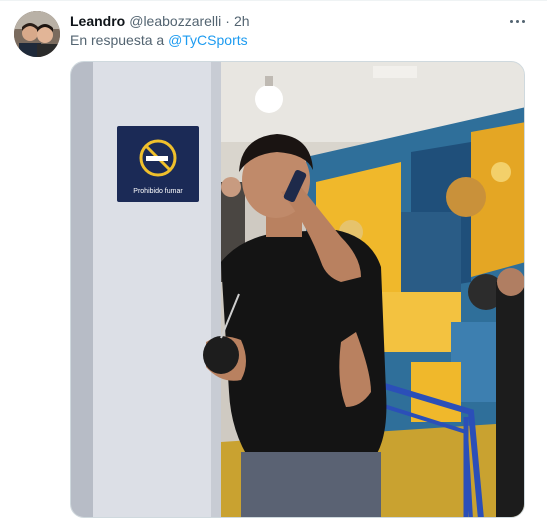 This screenshot has width=547, height=527. What do you see at coordinates (517, 21) in the screenshot?
I see `more-icon` at bounding box center [517, 21].